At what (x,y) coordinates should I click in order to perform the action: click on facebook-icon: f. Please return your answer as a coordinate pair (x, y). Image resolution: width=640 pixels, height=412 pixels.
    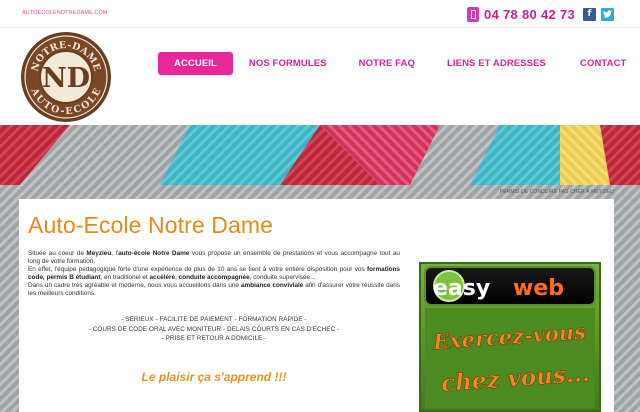
    Looking at the image, I should click on (589, 14).